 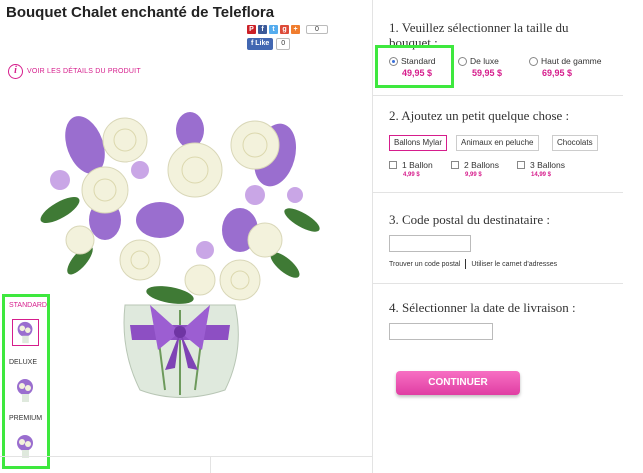 I want to click on facebook-like-label: Like, so click(x=262, y=43).